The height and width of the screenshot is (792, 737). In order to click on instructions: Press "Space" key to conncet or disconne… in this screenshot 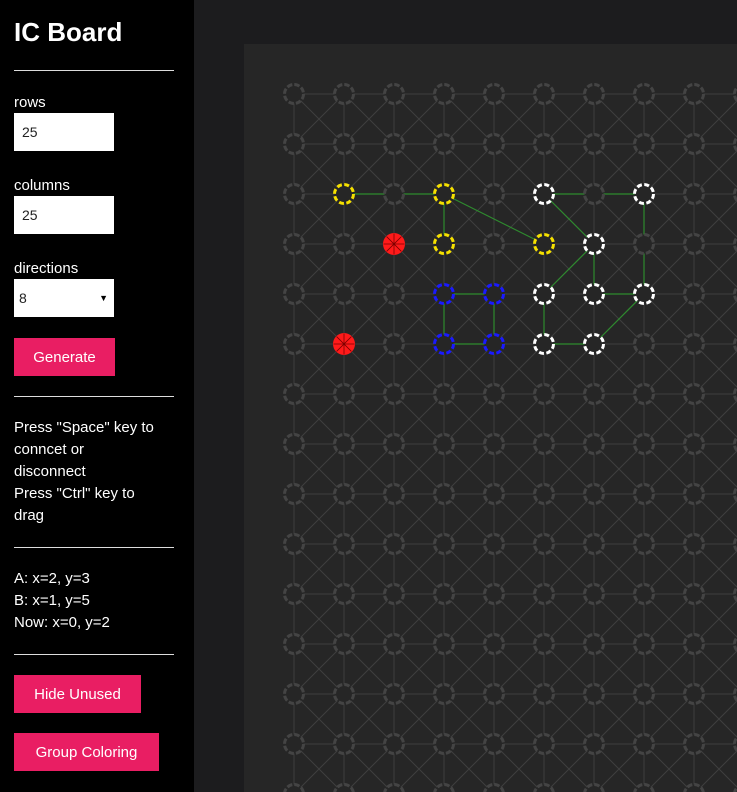, I will do `click(84, 472)`.